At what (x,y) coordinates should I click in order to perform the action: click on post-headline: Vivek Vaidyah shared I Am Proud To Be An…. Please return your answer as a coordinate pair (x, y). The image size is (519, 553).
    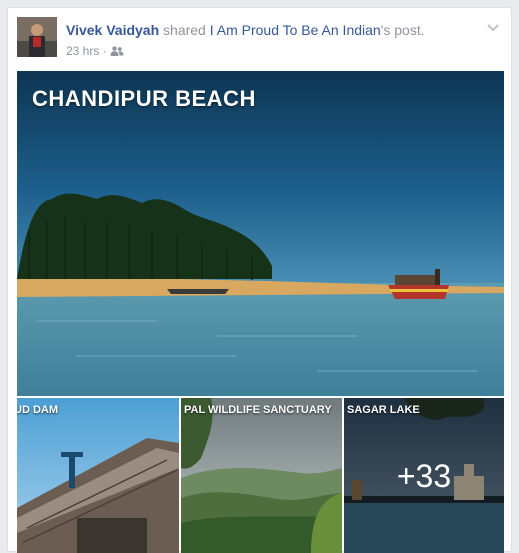
    Looking at the image, I should click on (245, 30).